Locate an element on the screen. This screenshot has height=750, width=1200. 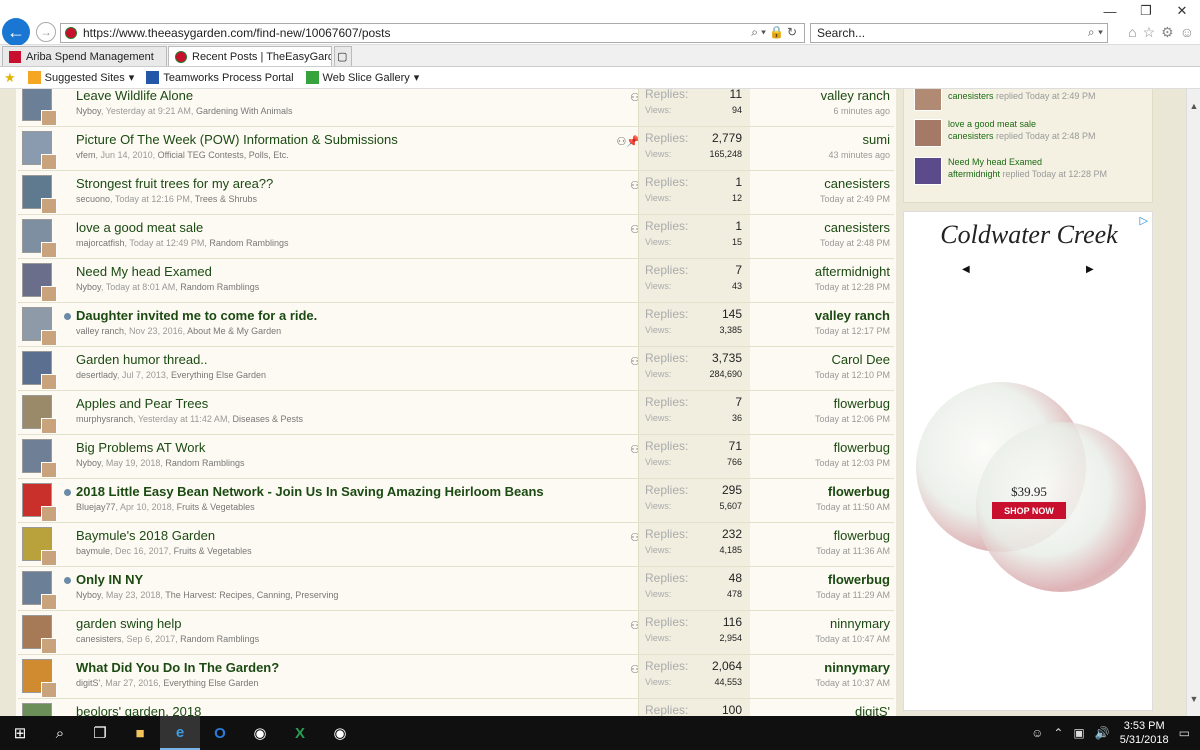
thread-author: majorcatfish is located at coordinates (100, 243).